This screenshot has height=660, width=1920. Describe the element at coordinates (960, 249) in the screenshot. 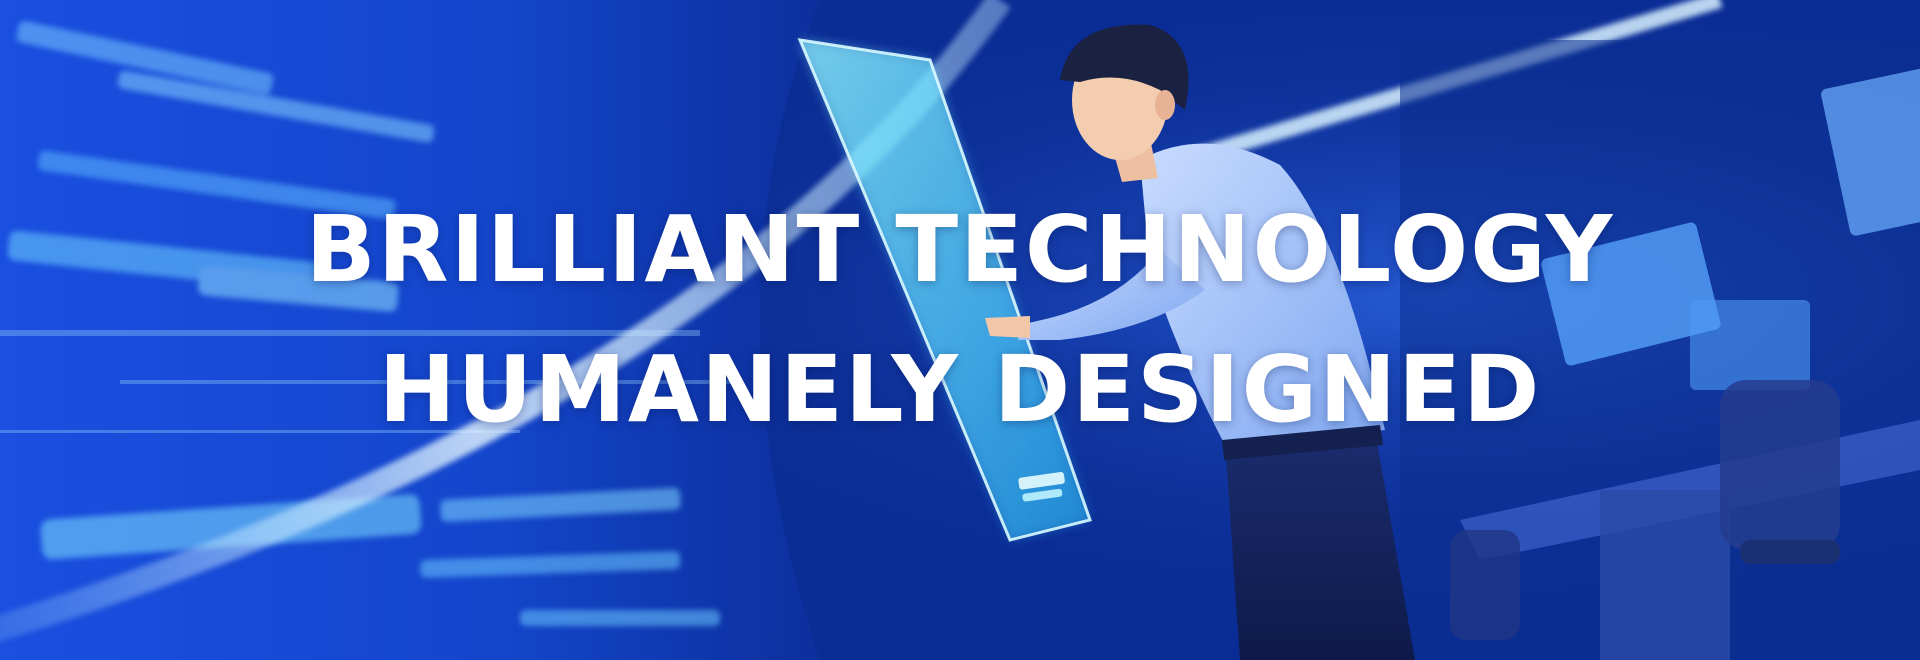

I see `headline-line-1: BRILLIANT TECHNOLOGY` at that location.